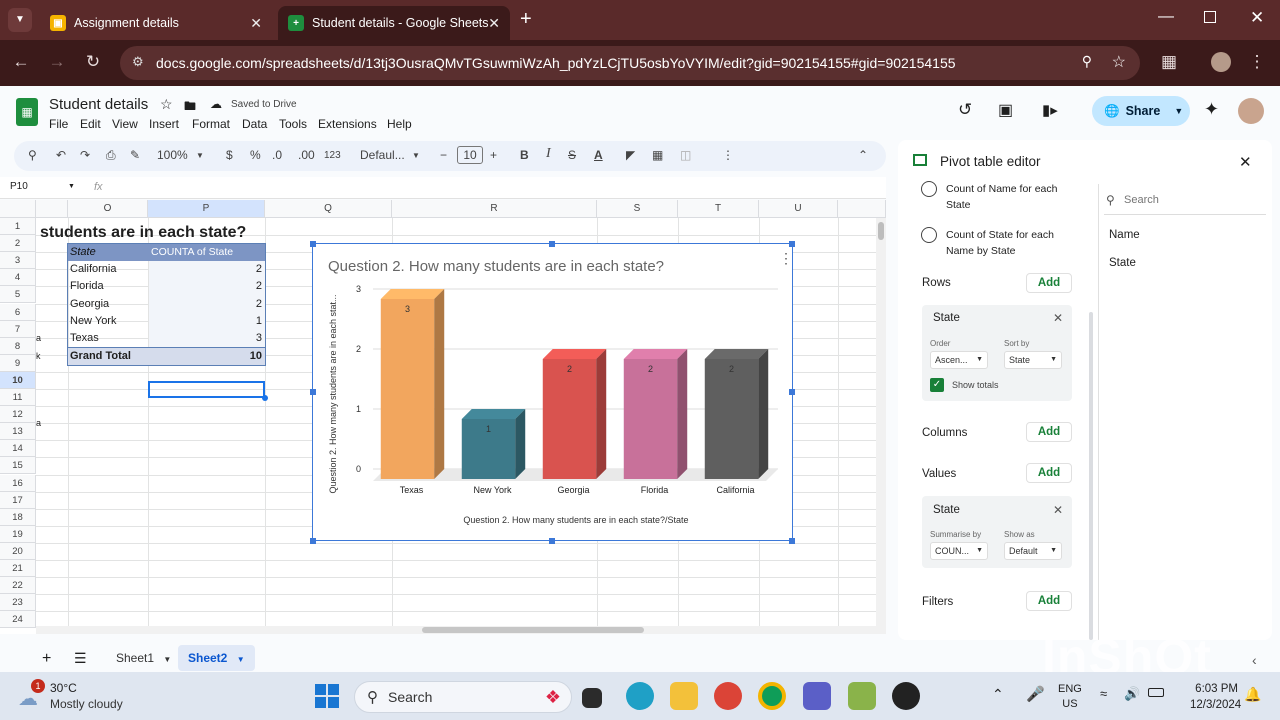 This screenshot has height=720, width=1280. Describe the element at coordinates (1210, 17) in the screenshot. I see `maximize-button` at that location.